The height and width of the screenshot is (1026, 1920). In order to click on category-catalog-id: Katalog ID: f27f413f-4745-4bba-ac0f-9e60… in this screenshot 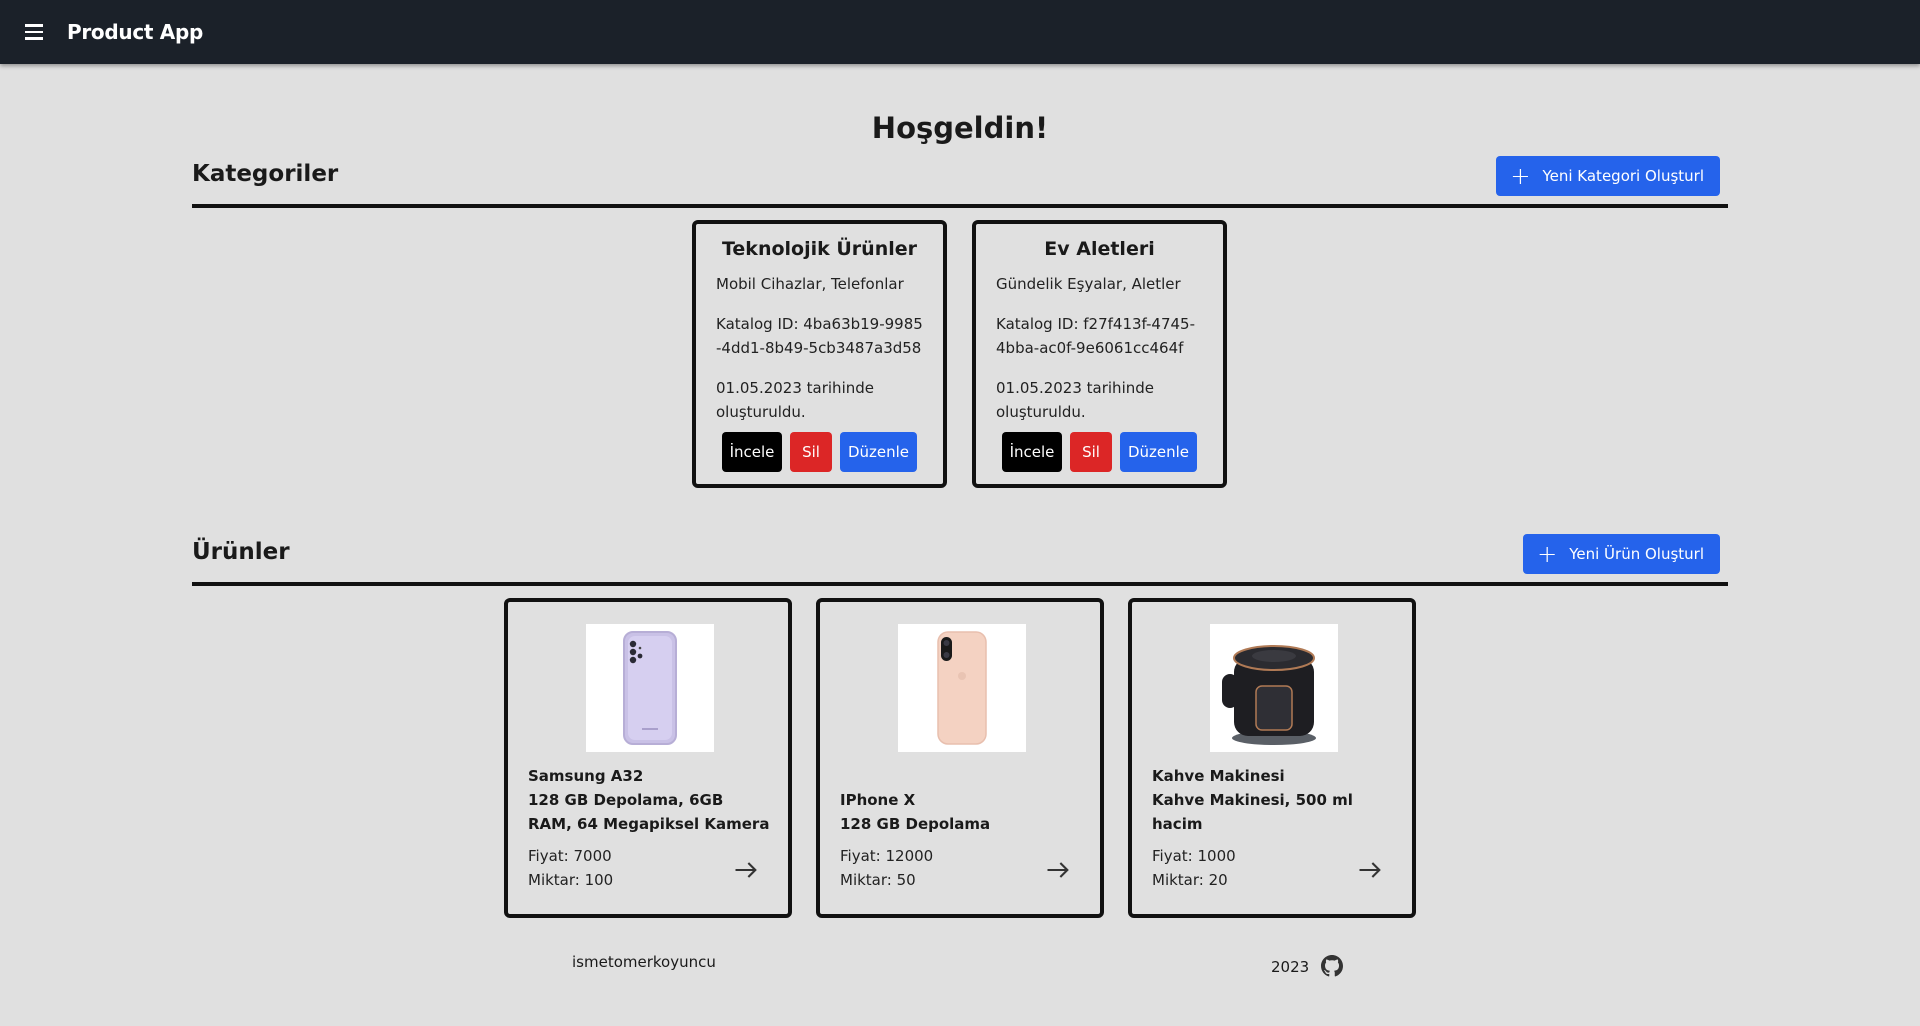, I will do `click(1096, 336)`.